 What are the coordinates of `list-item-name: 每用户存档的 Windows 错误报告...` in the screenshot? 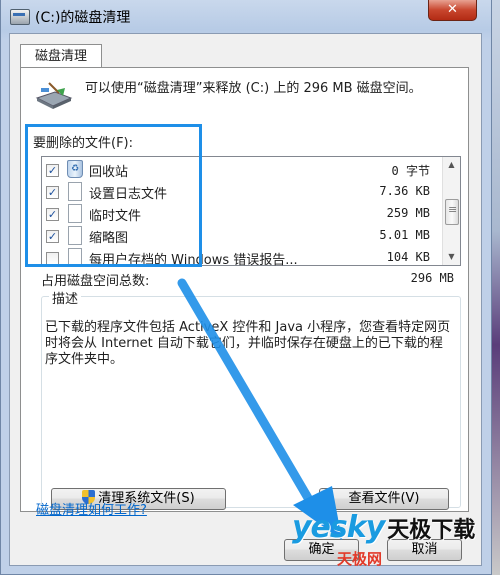 It's located at (193, 260).